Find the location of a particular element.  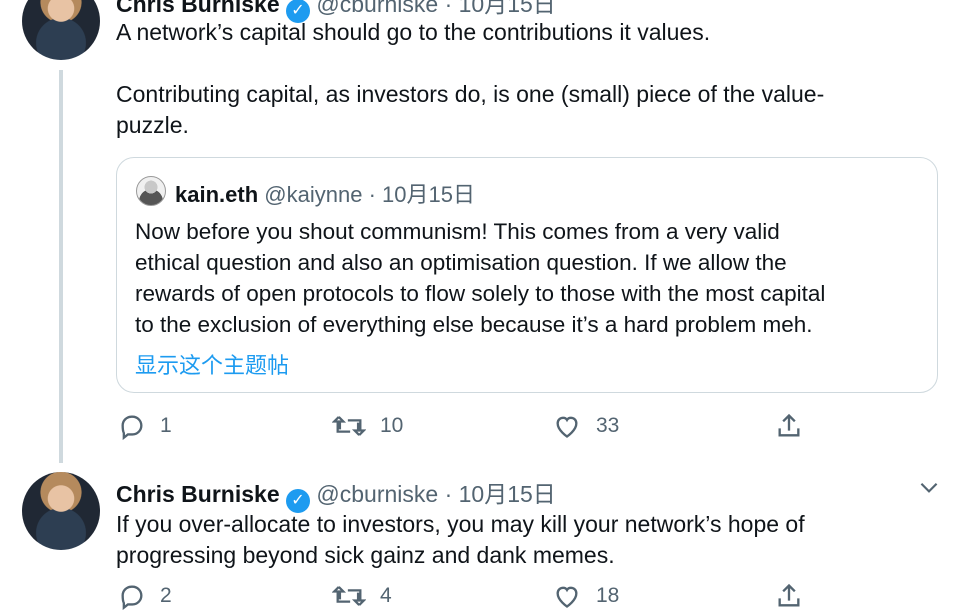

quoted-date: 10月15日 is located at coordinates (428, 194).